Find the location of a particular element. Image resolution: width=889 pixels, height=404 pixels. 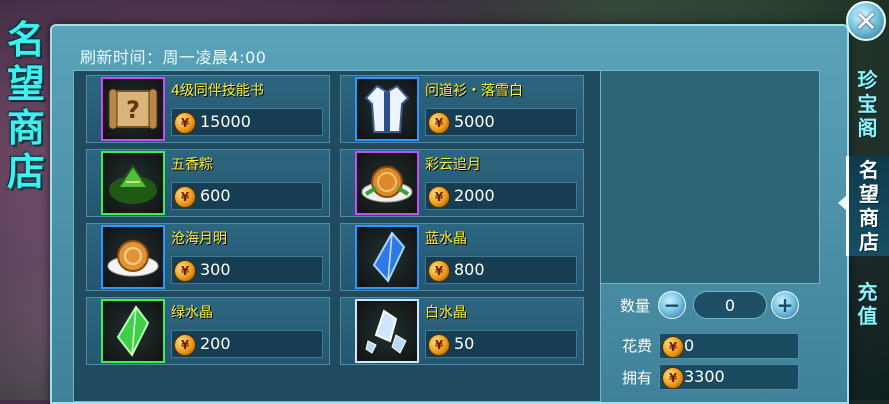

price-bar: ¥ 2000 is located at coordinates (501, 196).